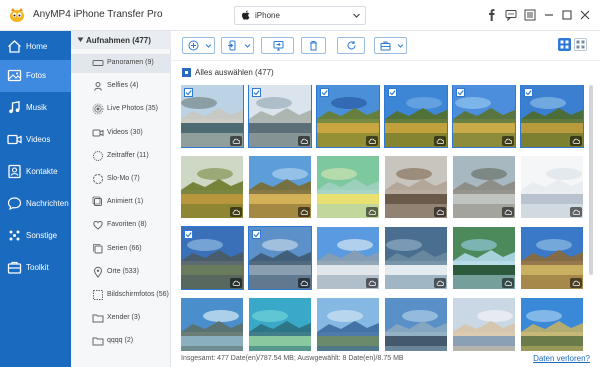  What do you see at coordinates (390, 45) in the screenshot?
I see `toolbox-button` at bounding box center [390, 45].